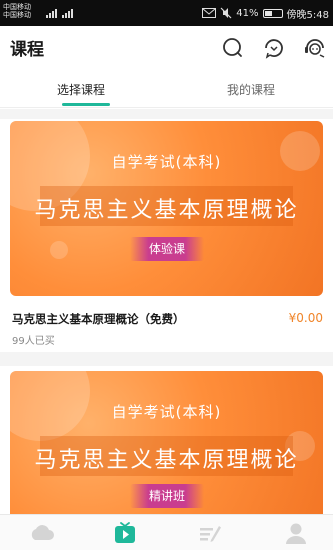 This screenshot has width=333, height=550. I want to click on signal-icon, so click(59, 13).